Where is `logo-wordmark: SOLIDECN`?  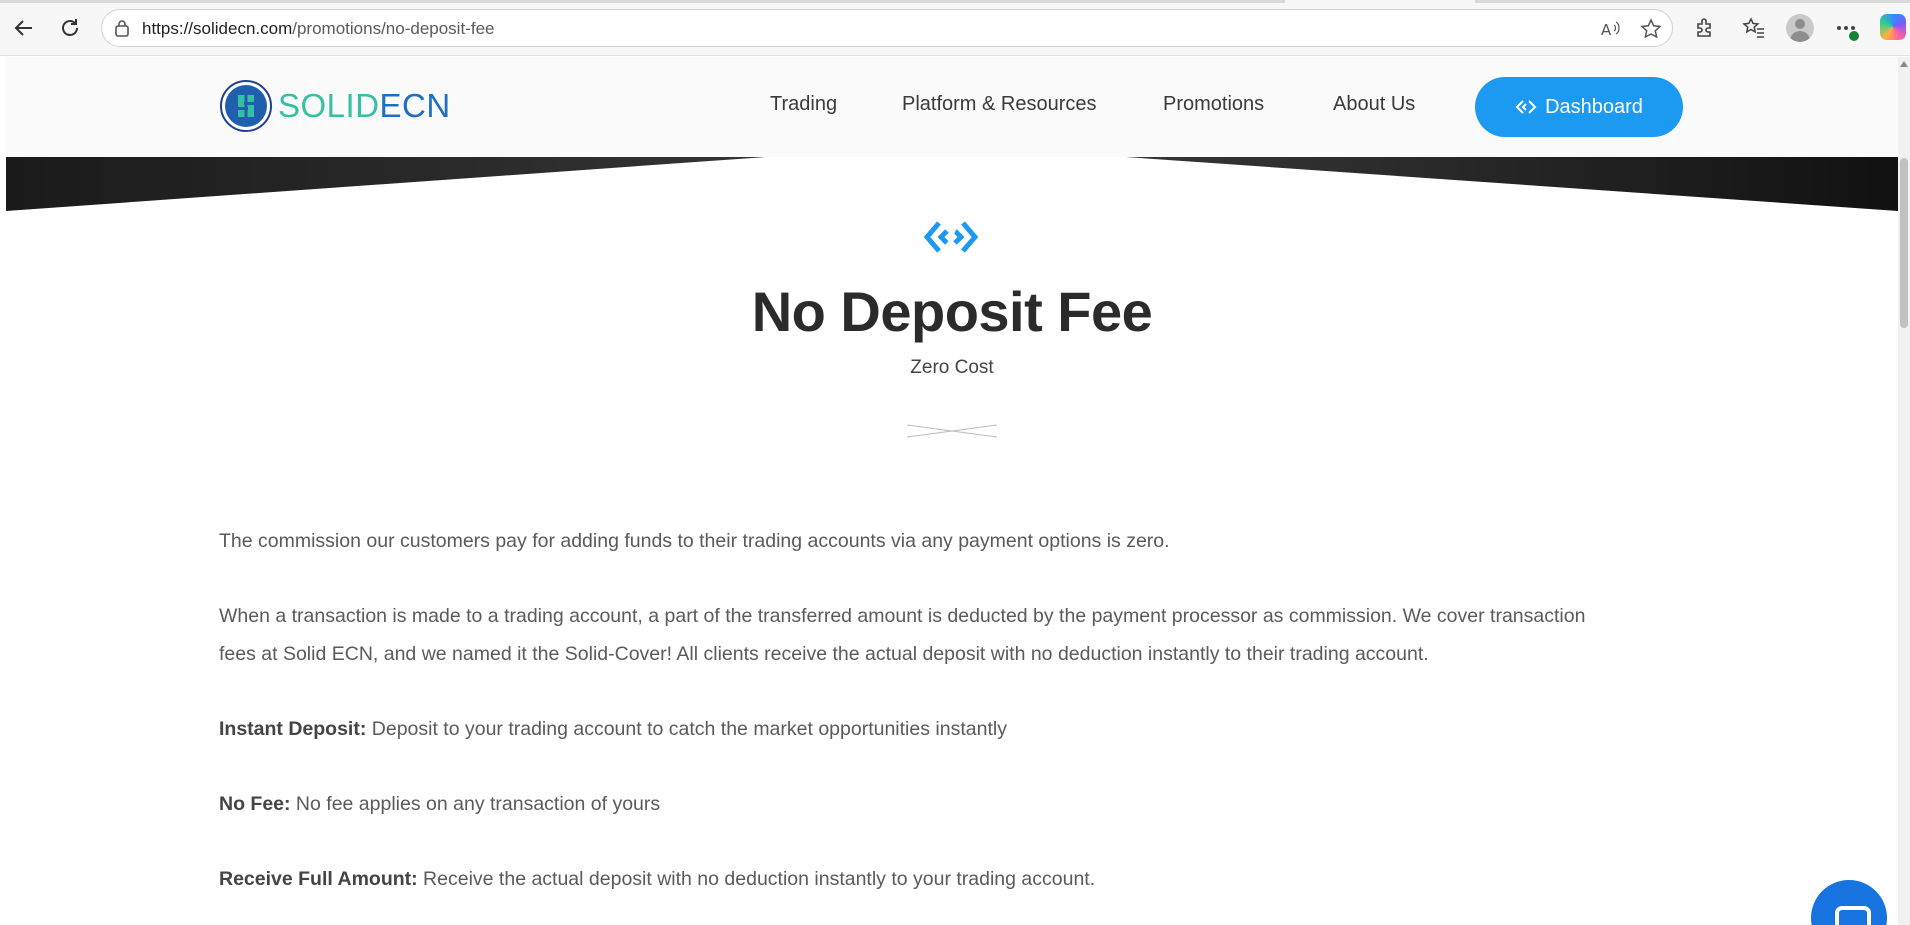
logo-wordmark: SOLIDECN is located at coordinates (364, 106).